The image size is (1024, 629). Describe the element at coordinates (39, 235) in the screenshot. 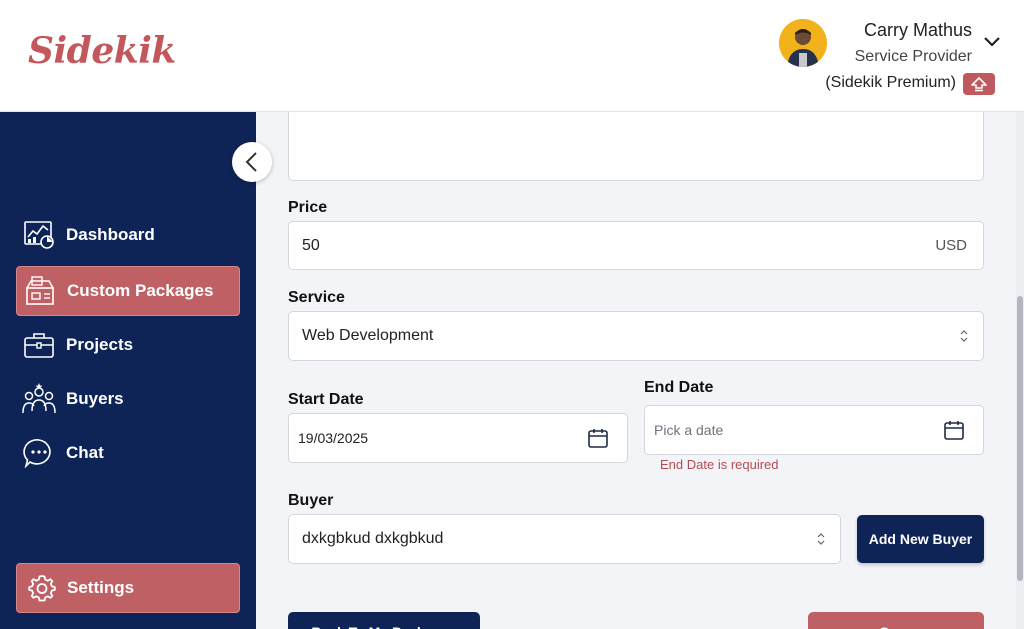

I see `dashboard-icon` at that location.